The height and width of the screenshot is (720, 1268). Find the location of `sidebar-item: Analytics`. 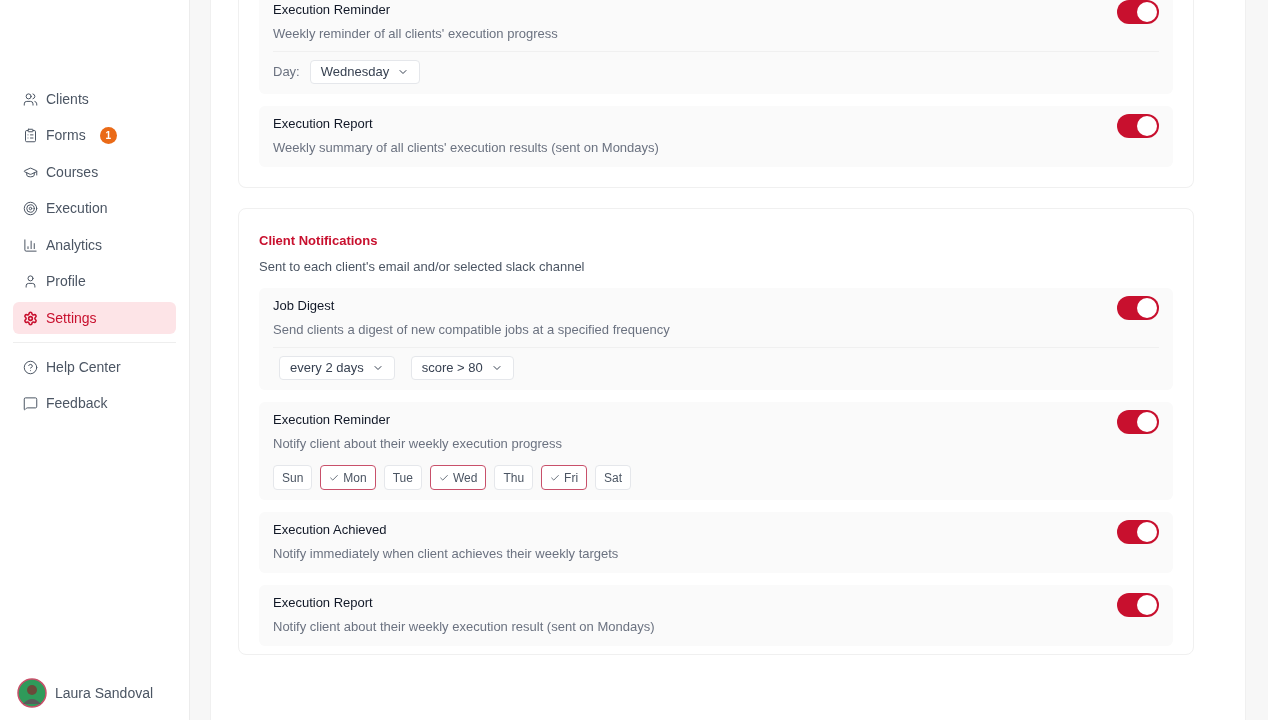

sidebar-item: Analytics is located at coordinates (94, 245).